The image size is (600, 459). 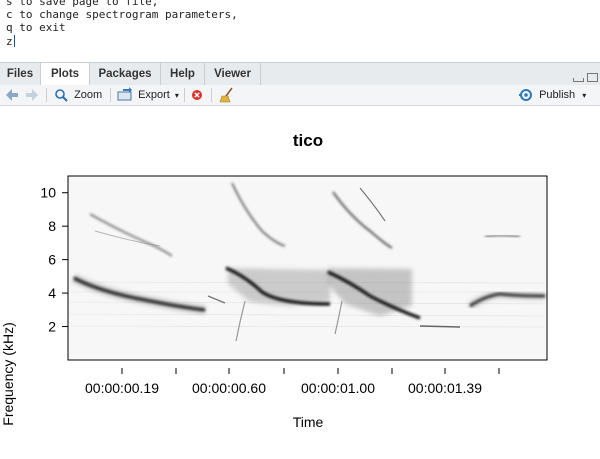 What do you see at coordinates (300, 95) in the screenshot?
I see `plots-toolbar: Zoom Export ▾ Publish ▾` at bounding box center [300, 95].